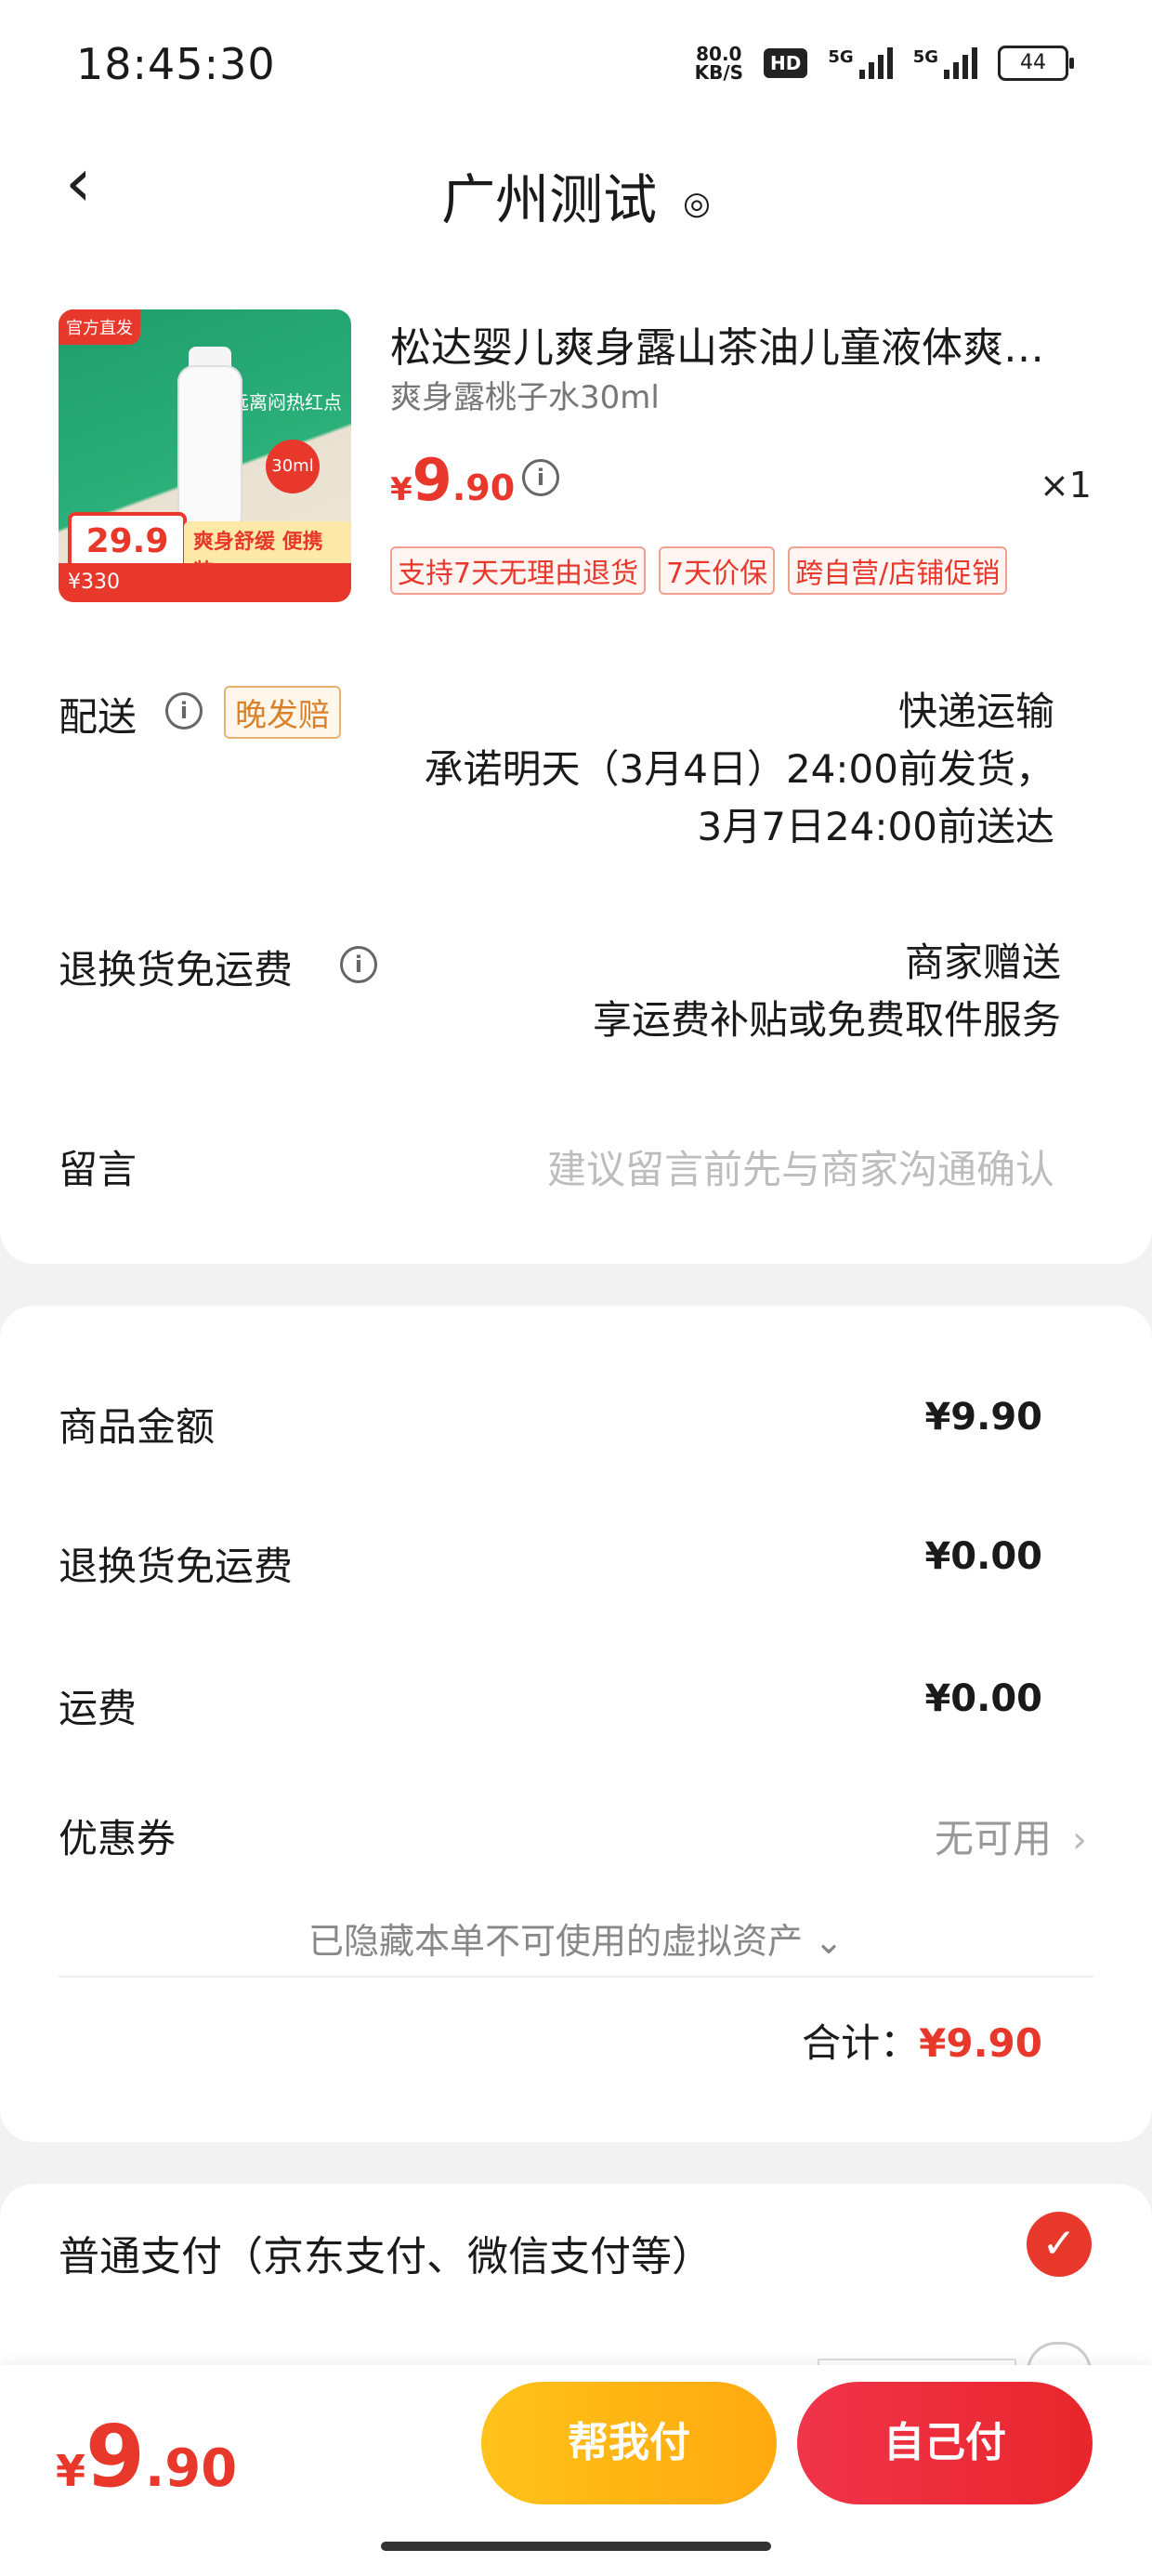 The width and height of the screenshot is (1152, 2576). I want to click on service-tag: 跨自营/店铺促销, so click(898, 570).